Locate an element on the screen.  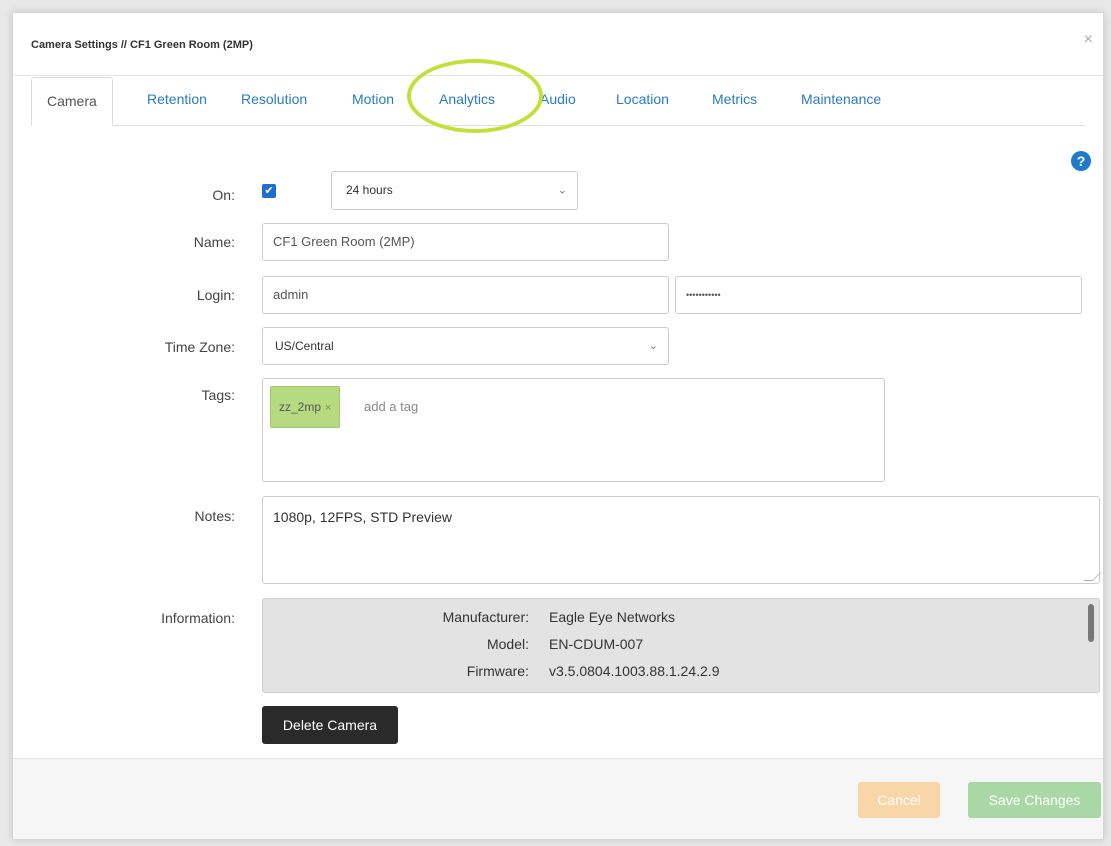
name-label: Name: is located at coordinates (214, 242).